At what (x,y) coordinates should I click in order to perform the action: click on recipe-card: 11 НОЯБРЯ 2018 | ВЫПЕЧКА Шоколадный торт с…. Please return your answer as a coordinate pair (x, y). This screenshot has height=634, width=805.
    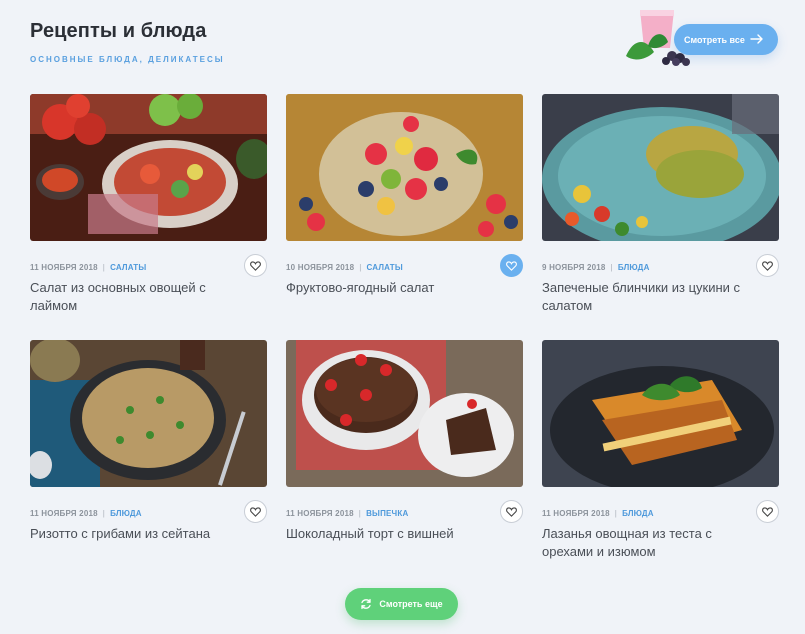
    Looking at the image, I should click on (404, 440).